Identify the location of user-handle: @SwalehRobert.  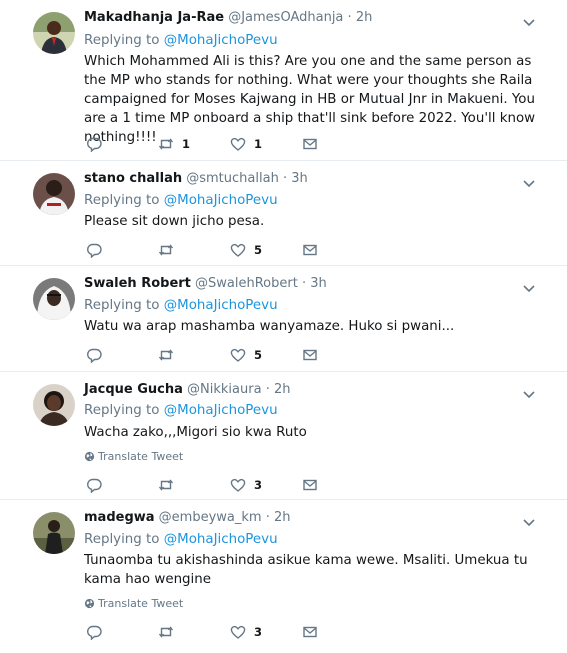
(246, 283).